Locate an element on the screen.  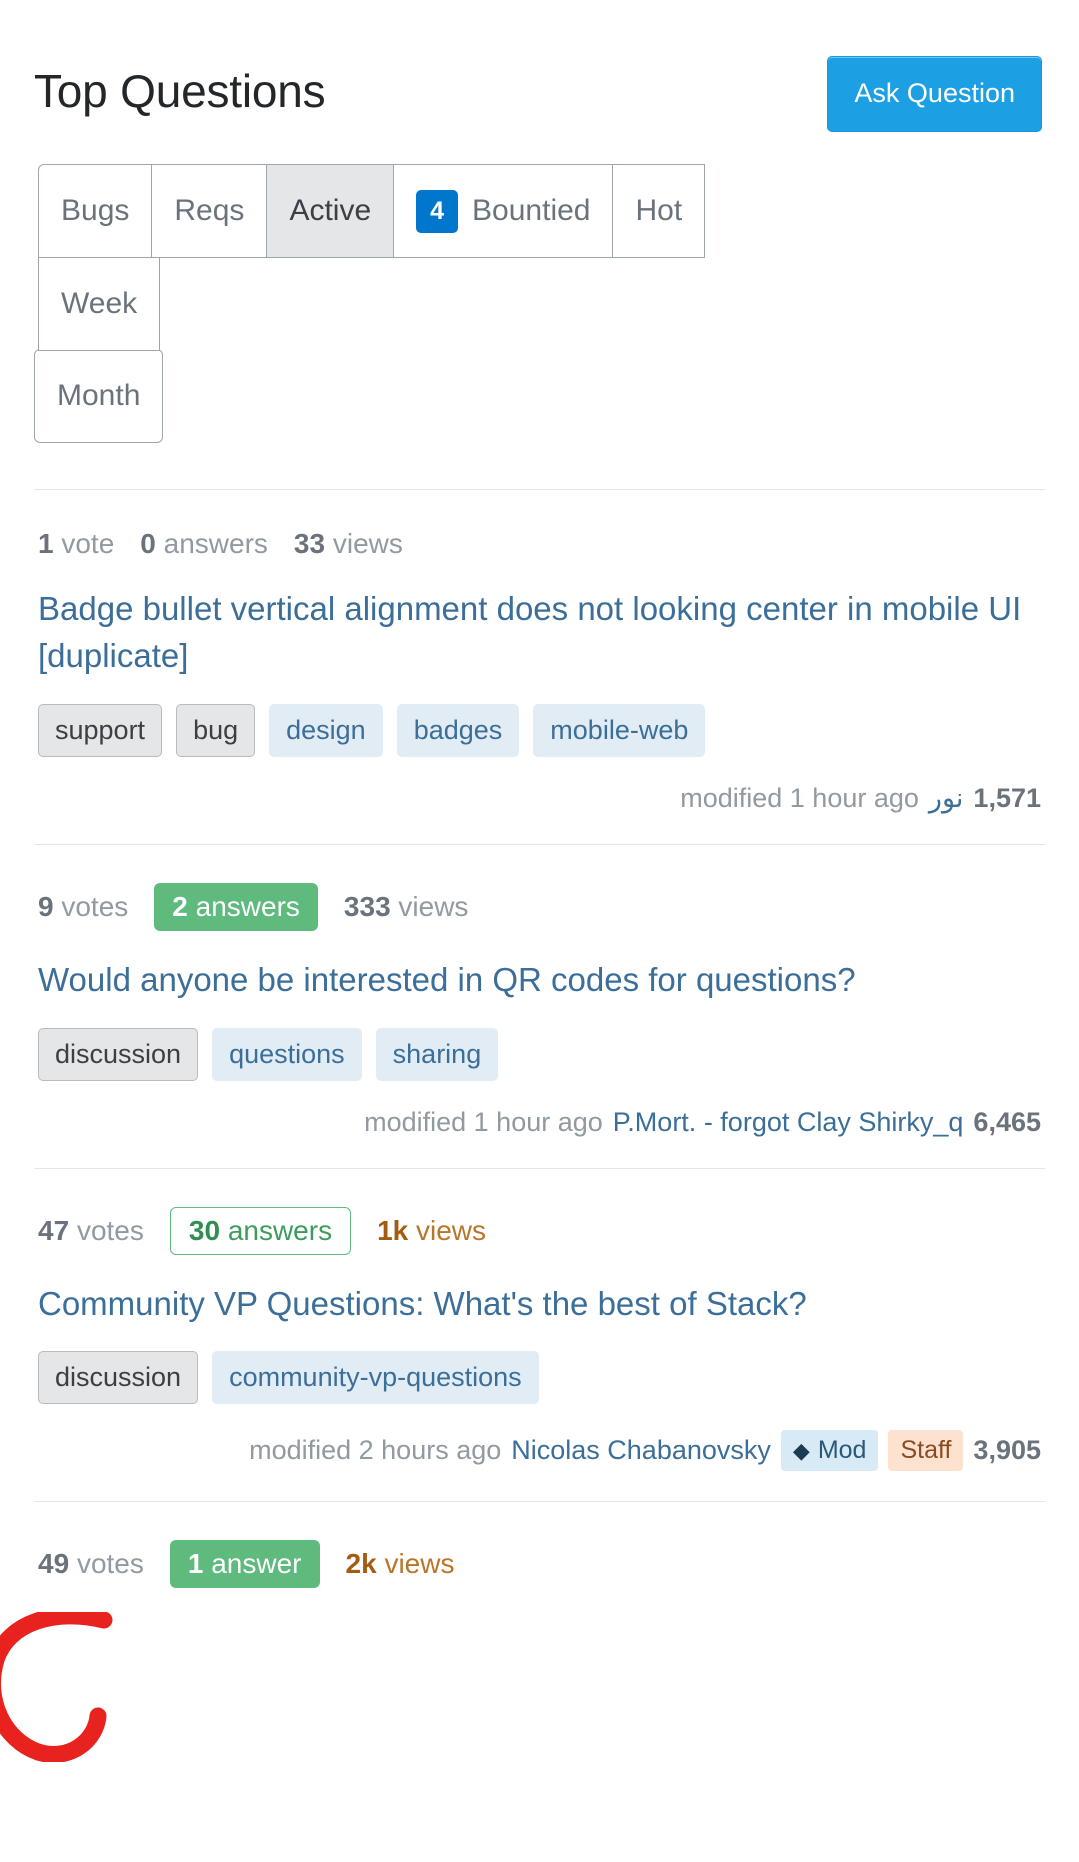
tab-label: Hot is located at coordinates (659, 210).